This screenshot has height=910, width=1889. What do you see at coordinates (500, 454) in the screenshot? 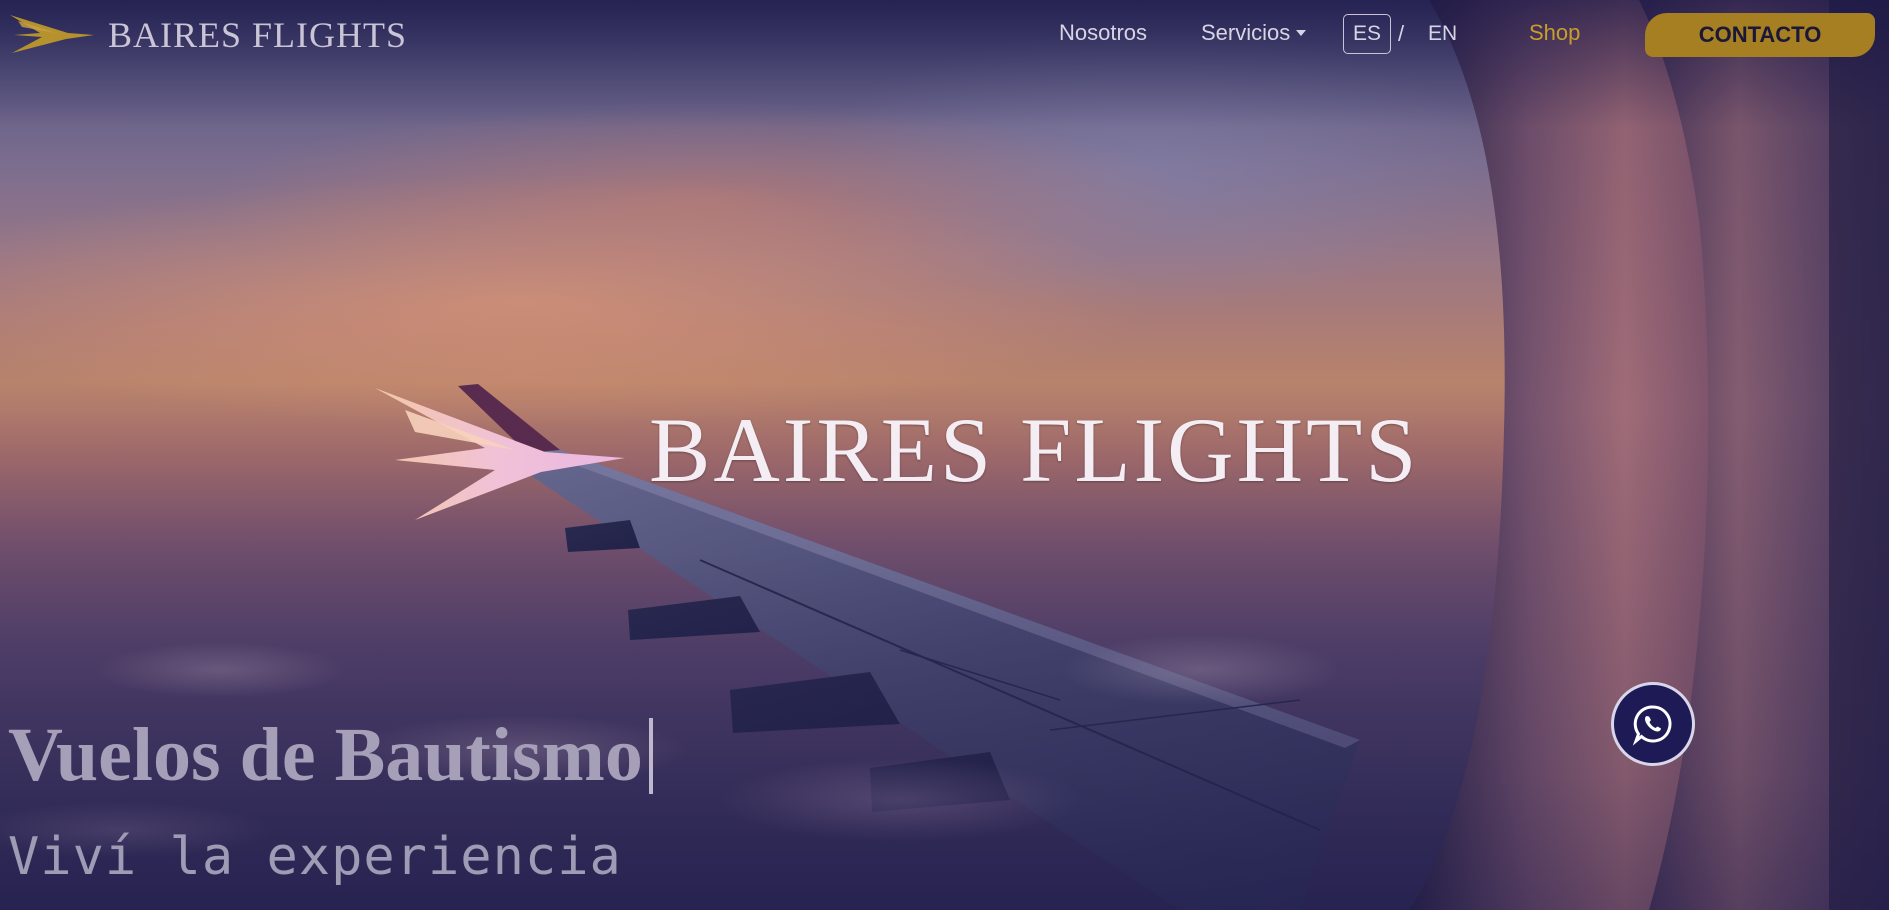
I see `hero-logo-mark-icon` at bounding box center [500, 454].